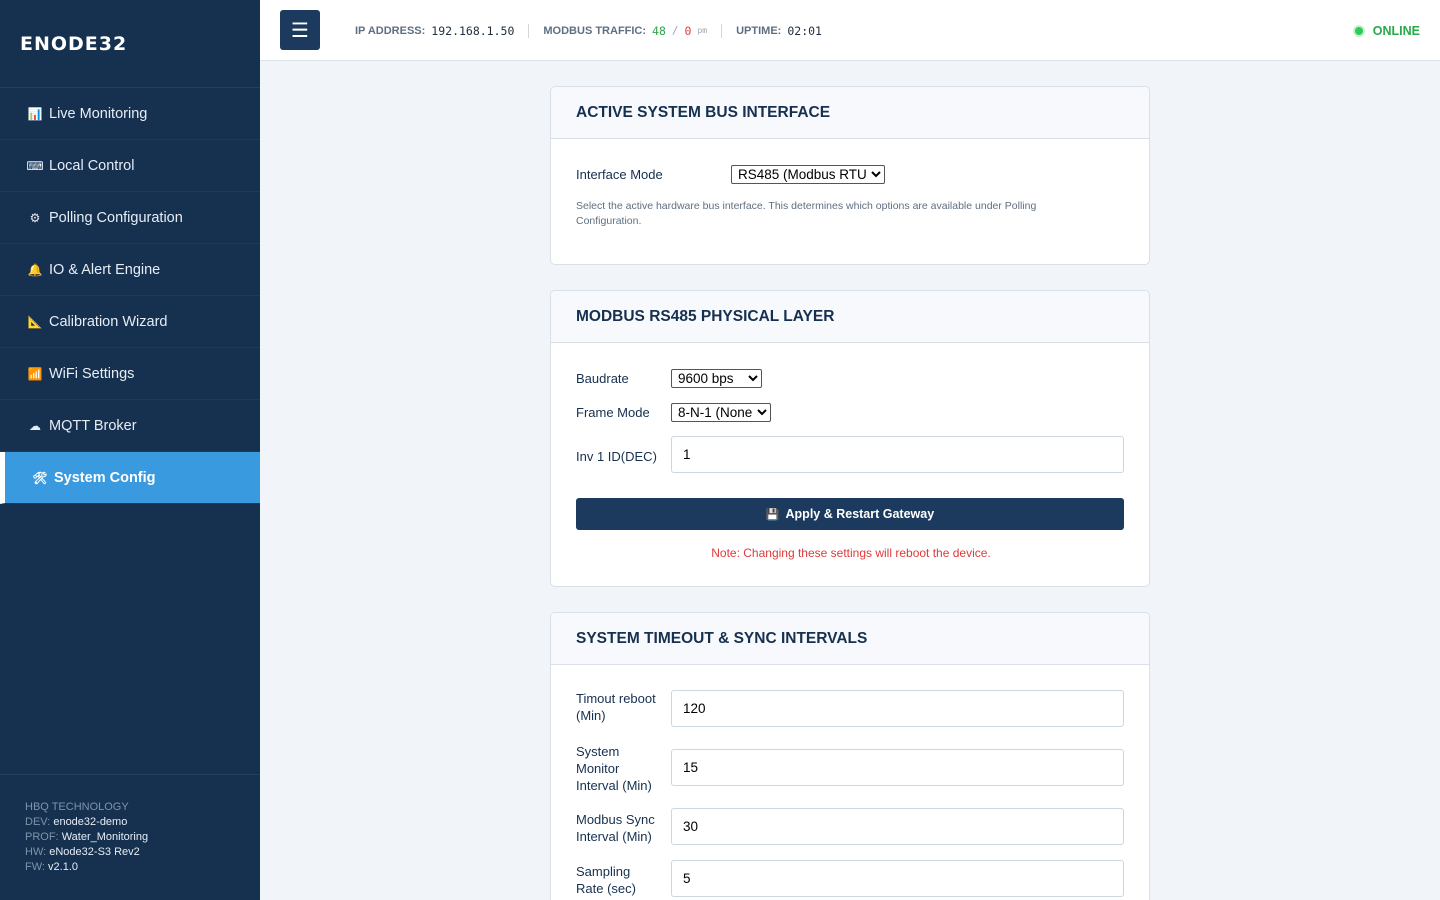  Describe the element at coordinates (850, 514) in the screenshot. I see `apply-restart-button: 💾 Apply & Restart Gateway` at that location.